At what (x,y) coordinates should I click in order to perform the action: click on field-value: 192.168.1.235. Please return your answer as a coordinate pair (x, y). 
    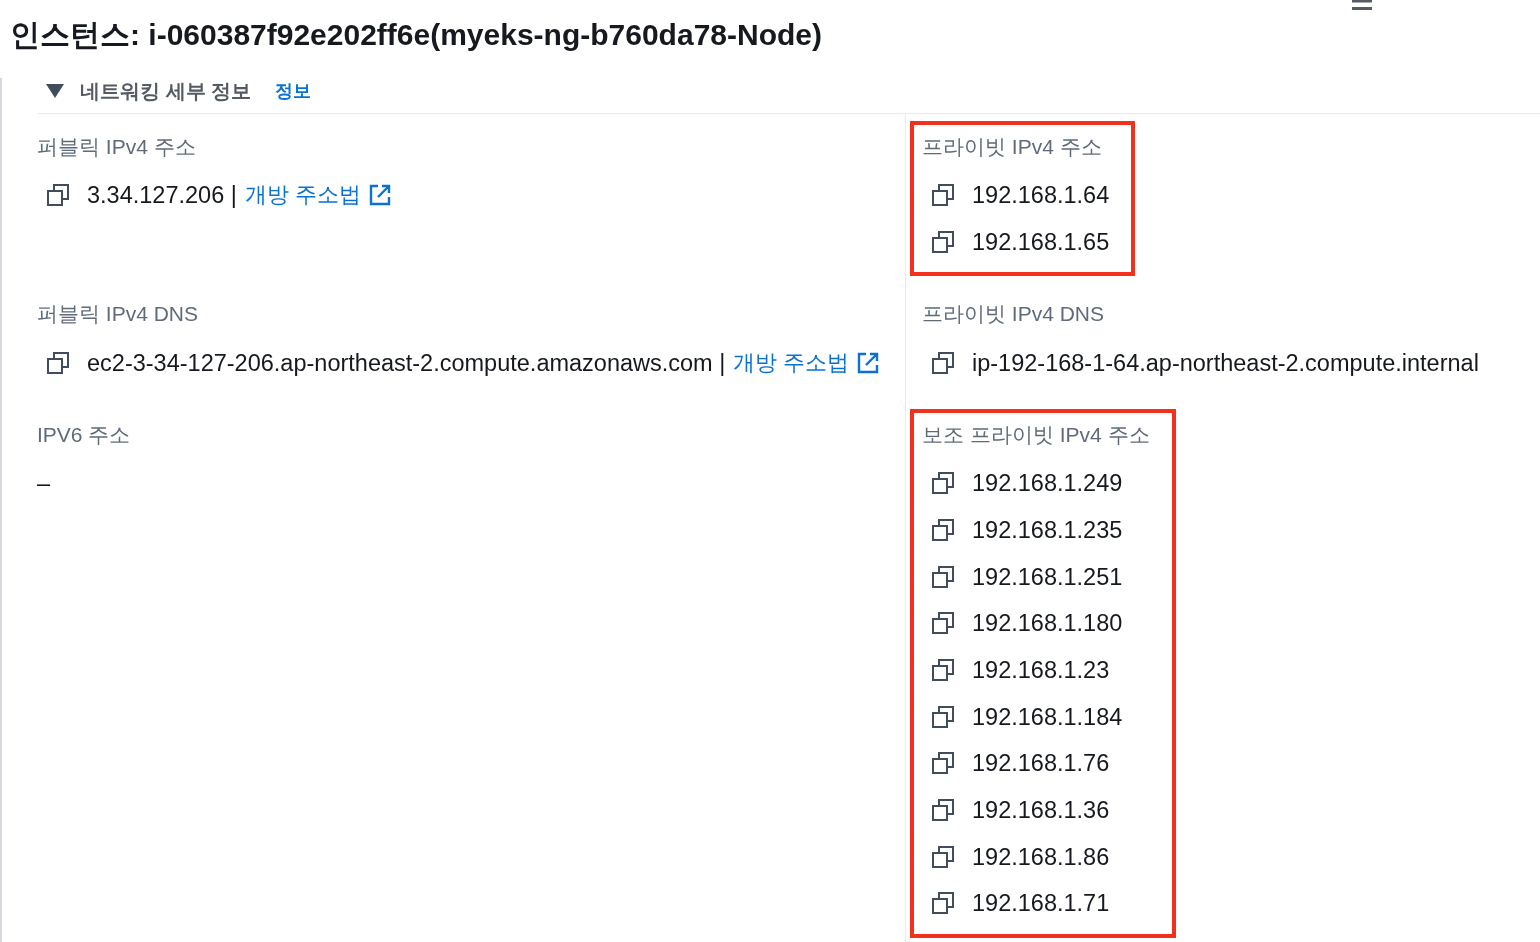
    Looking at the image, I should click on (1047, 529).